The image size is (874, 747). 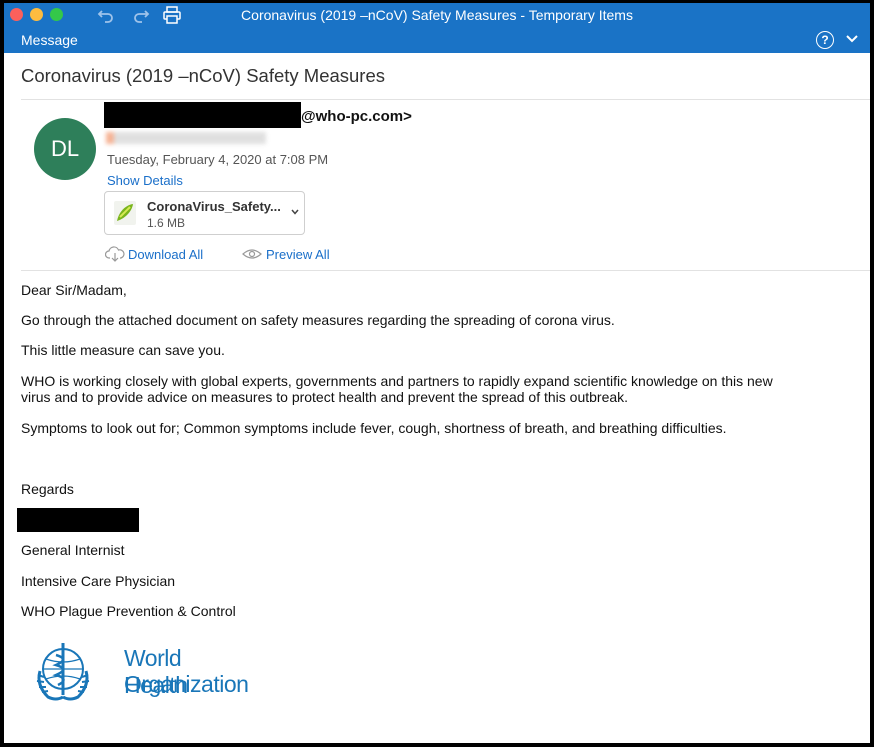 What do you see at coordinates (202, 115) in the screenshot?
I see `redacted-sender-name` at bounding box center [202, 115].